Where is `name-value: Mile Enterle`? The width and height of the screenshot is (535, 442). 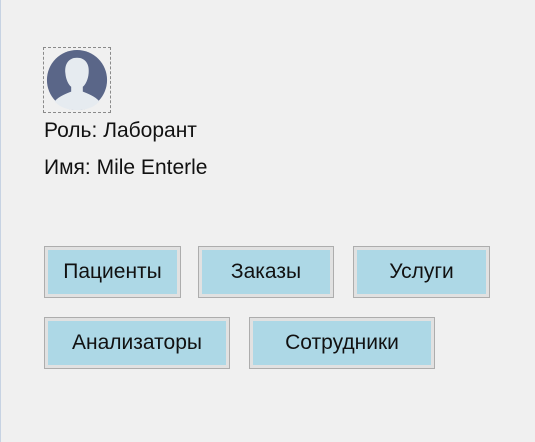
name-value: Mile Enterle is located at coordinates (152, 167).